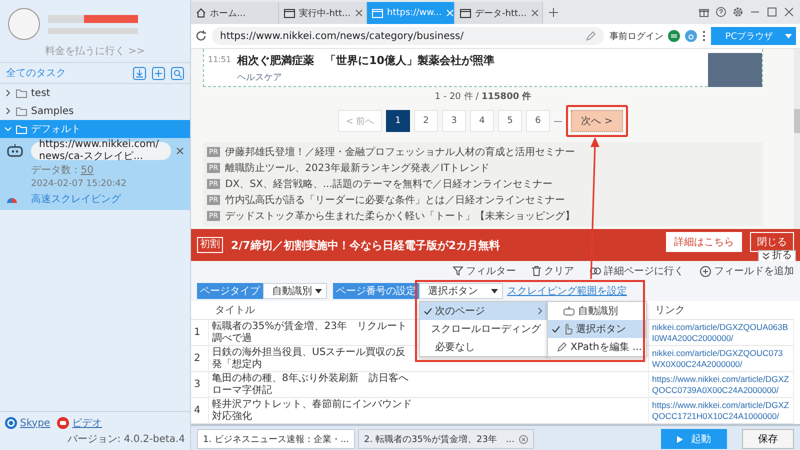 The height and width of the screenshot is (450, 800). Describe the element at coordinates (366, 245) in the screenshot. I see `banner-text: 2/7締切／初割実施中！今なら日経電子版が2カ月無料` at that location.